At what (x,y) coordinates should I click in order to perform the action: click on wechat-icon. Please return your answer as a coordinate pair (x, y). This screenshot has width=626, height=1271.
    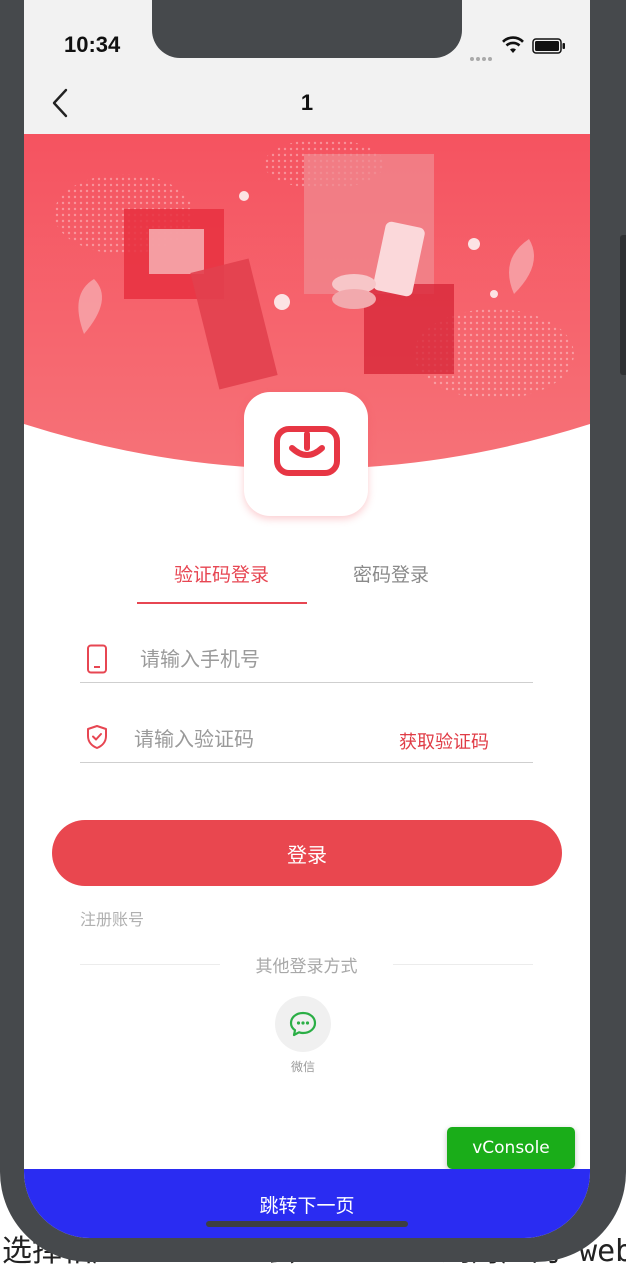
    Looking at the image, I should click on (303, 1024).